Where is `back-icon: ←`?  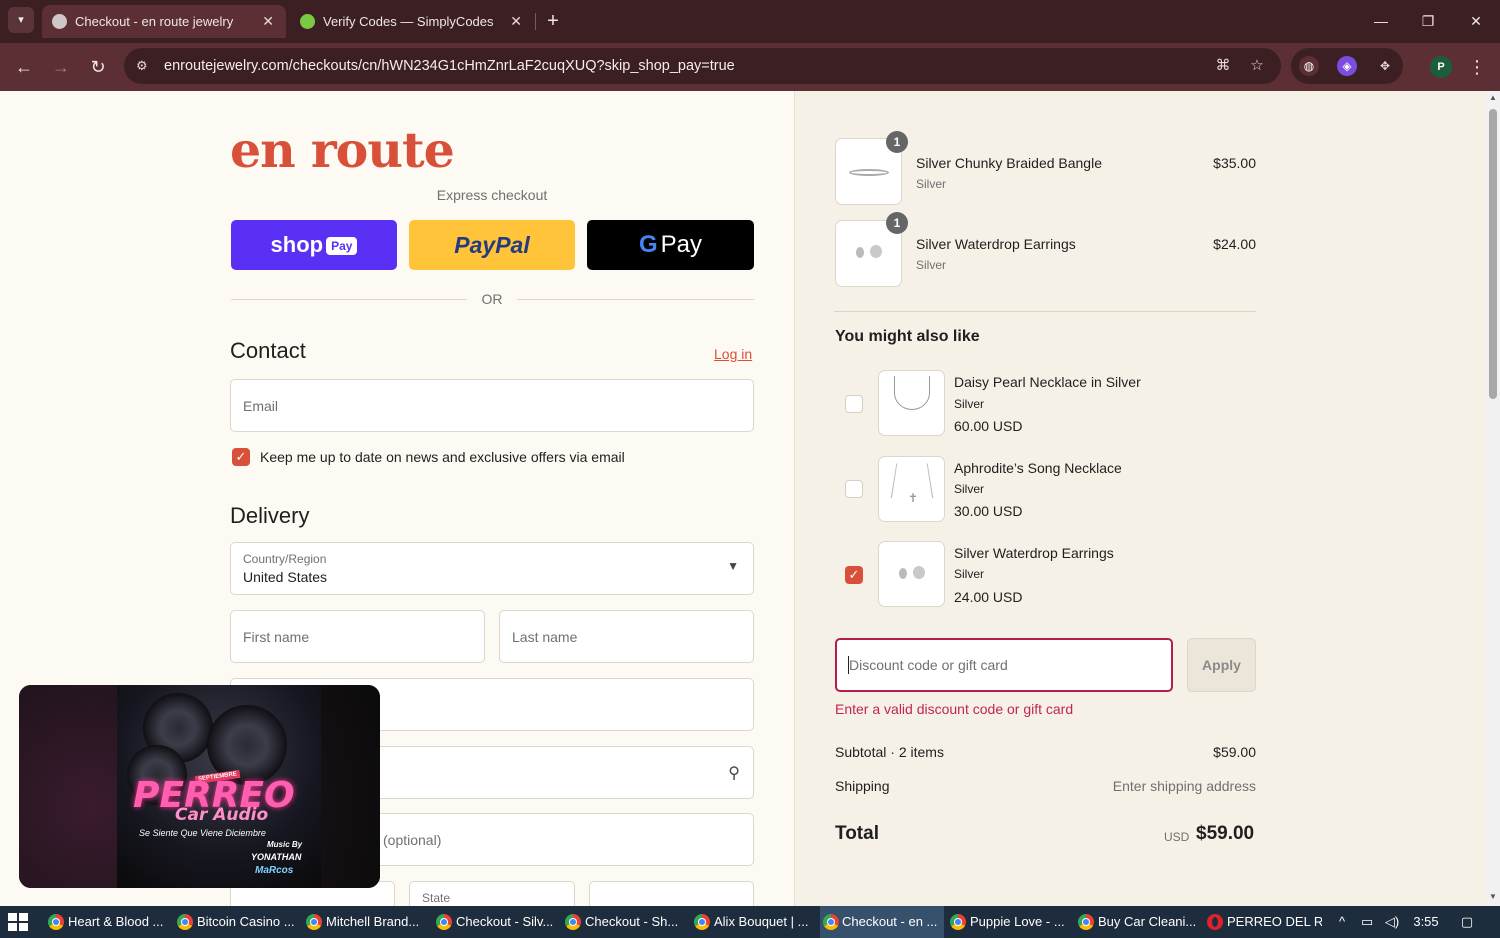 back-icon: ← is located at coordinates (24, 67).